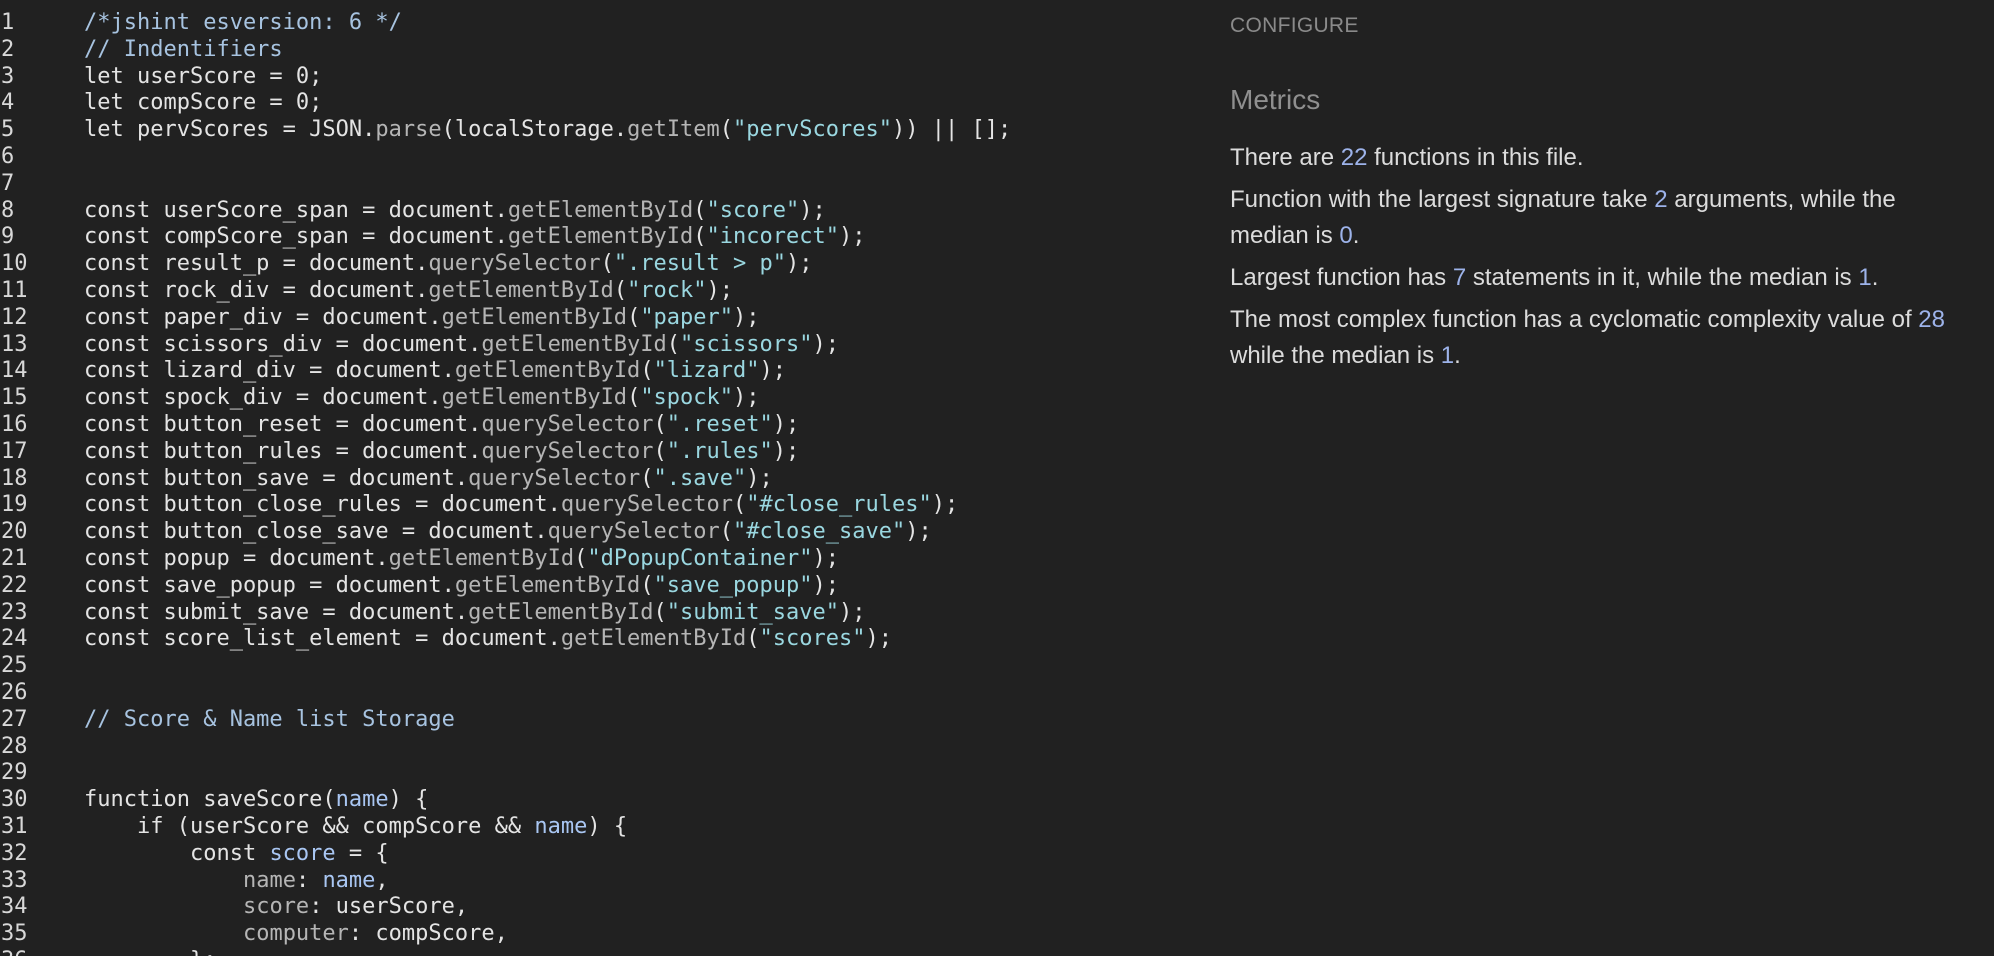 The image size is (1994, 956). I want to click on line-number: 16, so click(14, 424).